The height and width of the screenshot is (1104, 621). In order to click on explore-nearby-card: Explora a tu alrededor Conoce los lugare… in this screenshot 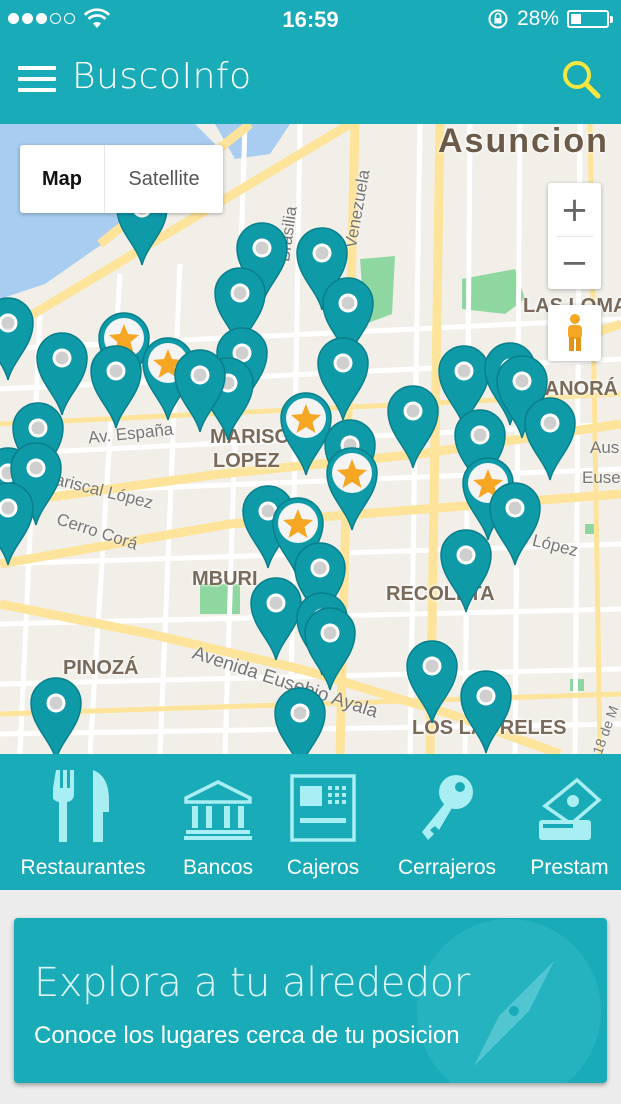, I will do `click(310, 1000)`.